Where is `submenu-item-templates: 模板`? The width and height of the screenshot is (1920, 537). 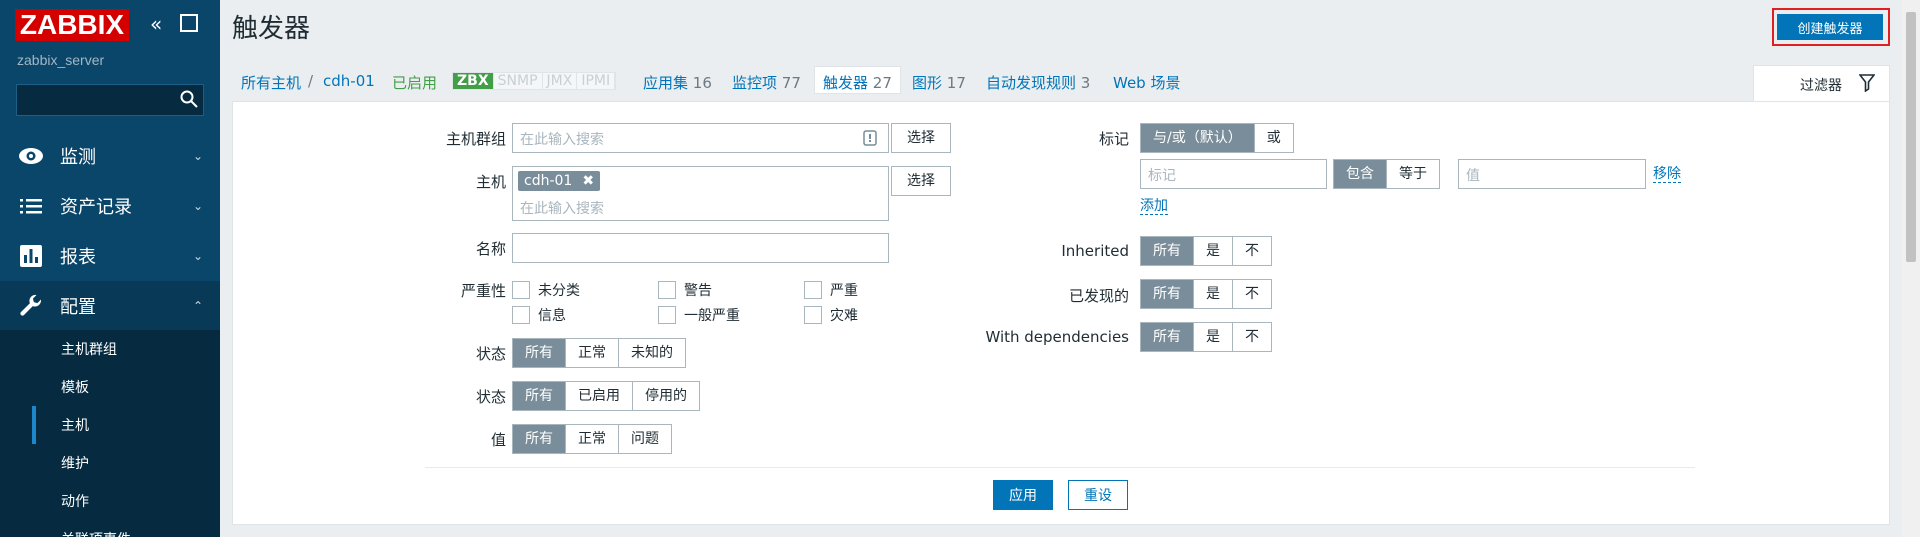 submenu-item-templates: 模板 is located at coordinates (126, 387).